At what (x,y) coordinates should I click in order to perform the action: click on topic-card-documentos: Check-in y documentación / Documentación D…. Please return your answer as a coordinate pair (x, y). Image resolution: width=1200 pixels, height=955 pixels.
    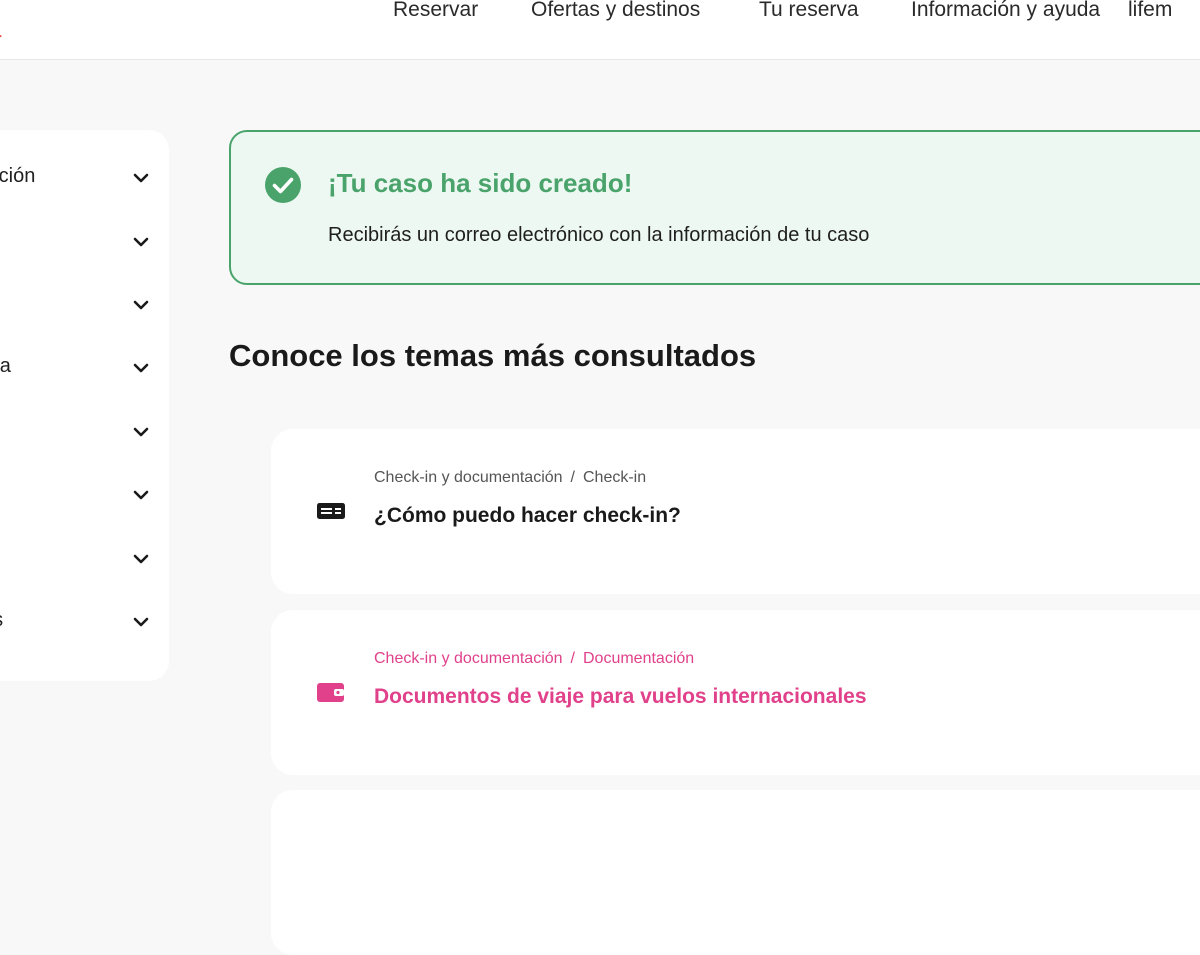
    Looking at the image, I should click on (735, 692).